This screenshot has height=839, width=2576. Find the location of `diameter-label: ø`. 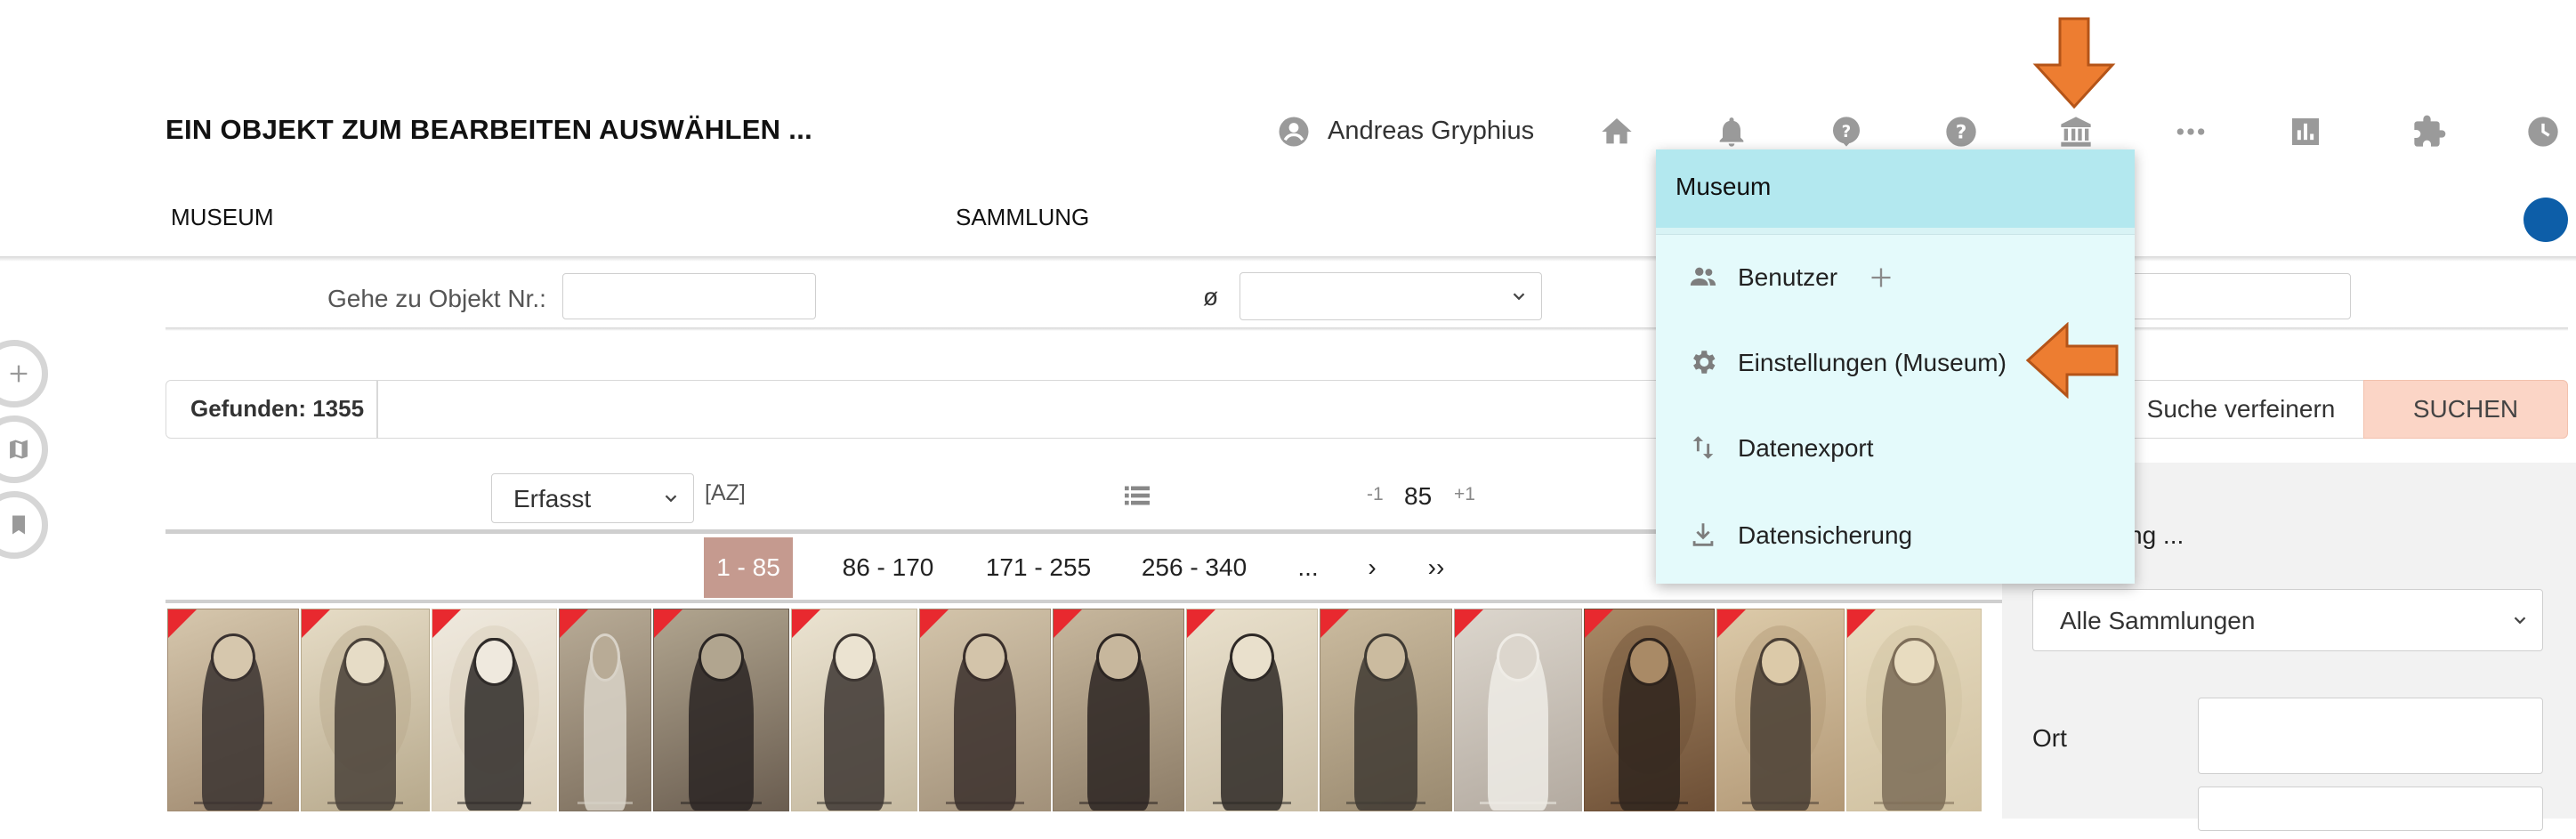

diameter-label: ø is located at coordinates (1211, 297).